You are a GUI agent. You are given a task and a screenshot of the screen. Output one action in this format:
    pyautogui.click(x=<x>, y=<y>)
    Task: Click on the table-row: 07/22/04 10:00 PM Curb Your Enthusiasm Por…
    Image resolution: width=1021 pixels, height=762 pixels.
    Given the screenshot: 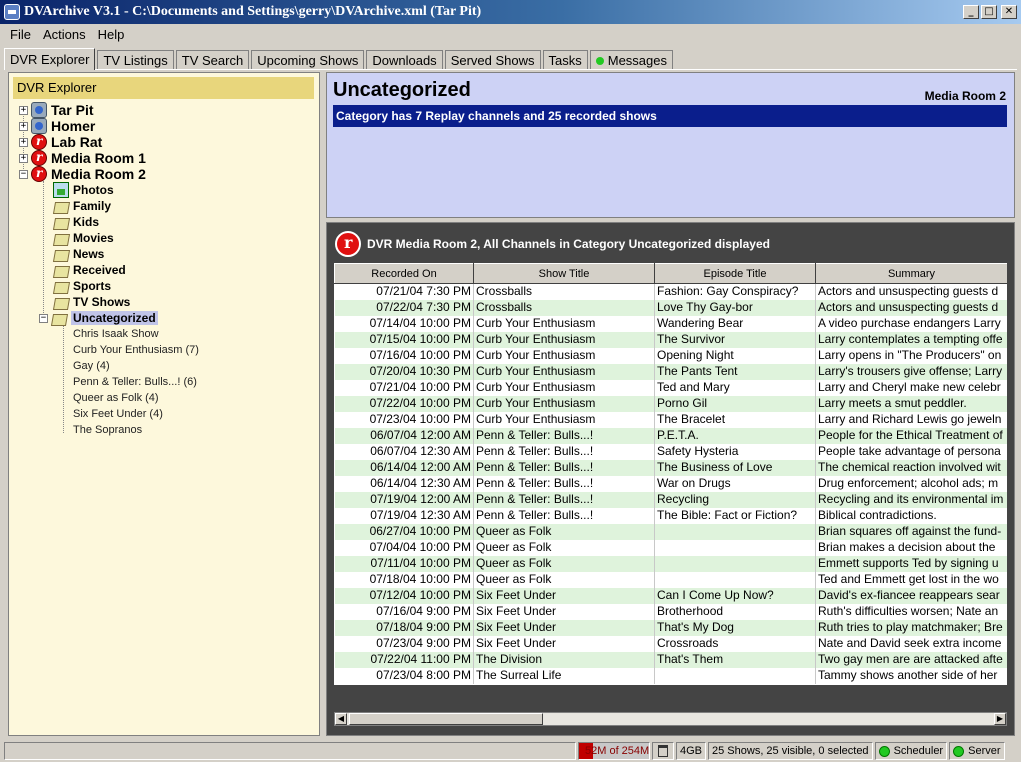 What is the action you would take?
    pyautogui.click(x=670, y=403)
    